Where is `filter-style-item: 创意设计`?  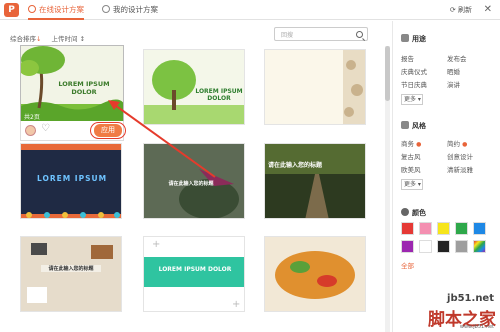
filter-style-item: 创意设计 is located at coordinates (460, 156).